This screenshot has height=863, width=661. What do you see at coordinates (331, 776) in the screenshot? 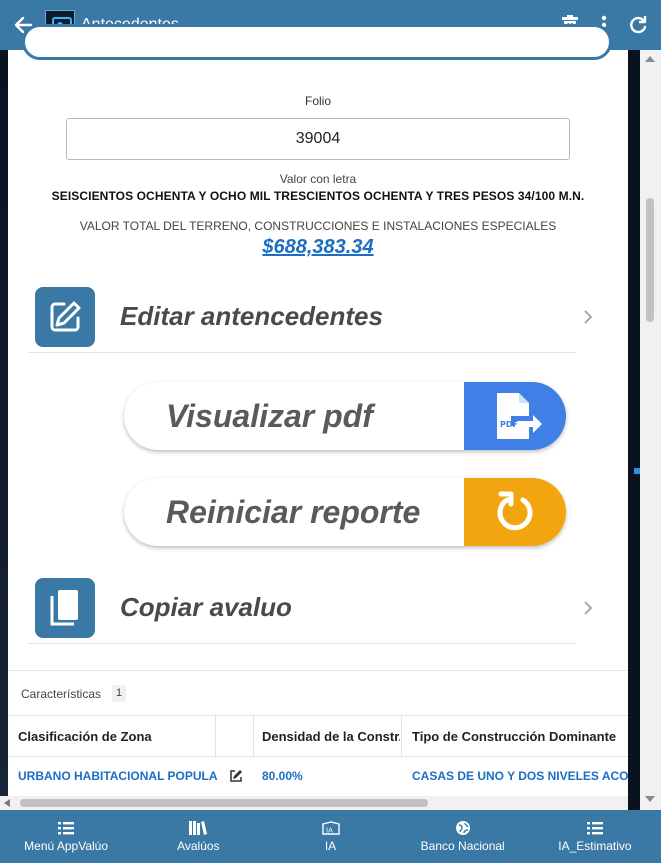
I see `cell-densidad: 80.00%` at bounding box center [331, 776].